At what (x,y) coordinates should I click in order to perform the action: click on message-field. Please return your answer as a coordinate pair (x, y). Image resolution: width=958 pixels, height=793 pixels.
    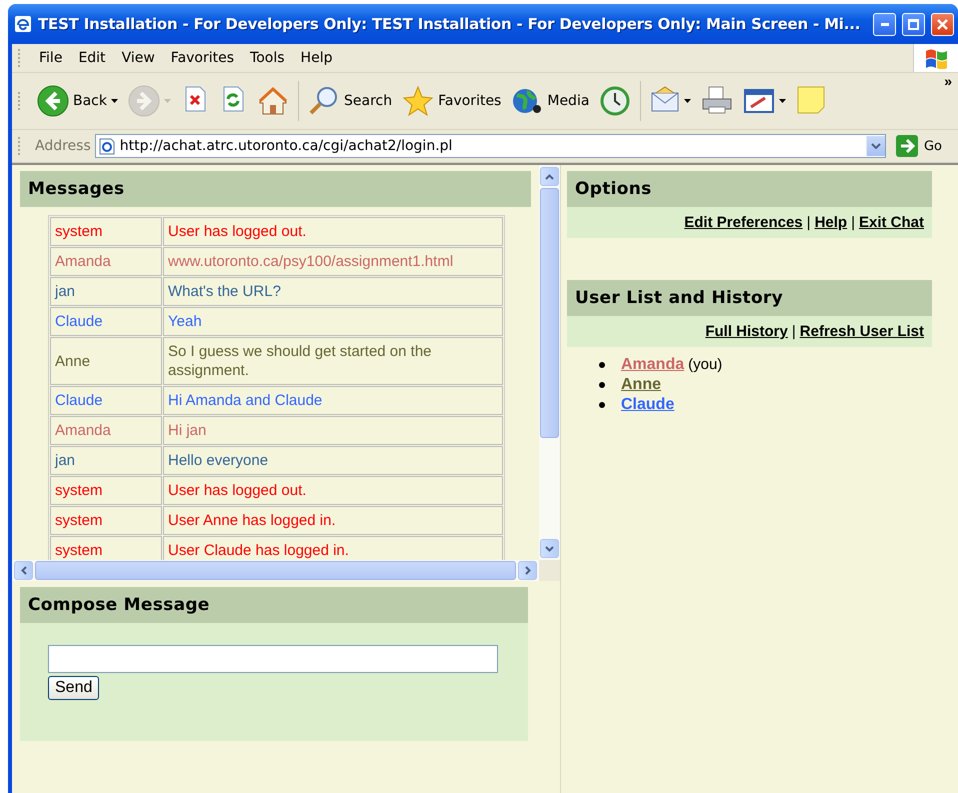
    Looking at the image, I should click on (273, 659).